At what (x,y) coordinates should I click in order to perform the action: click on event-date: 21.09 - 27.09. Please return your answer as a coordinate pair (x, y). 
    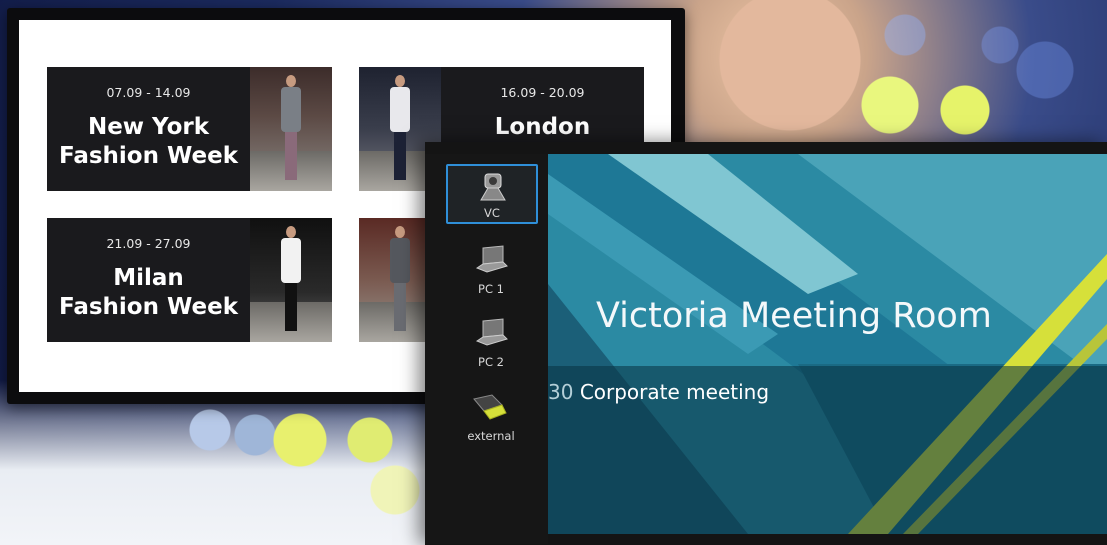
    Looking at the image, I should click on (148, 243).